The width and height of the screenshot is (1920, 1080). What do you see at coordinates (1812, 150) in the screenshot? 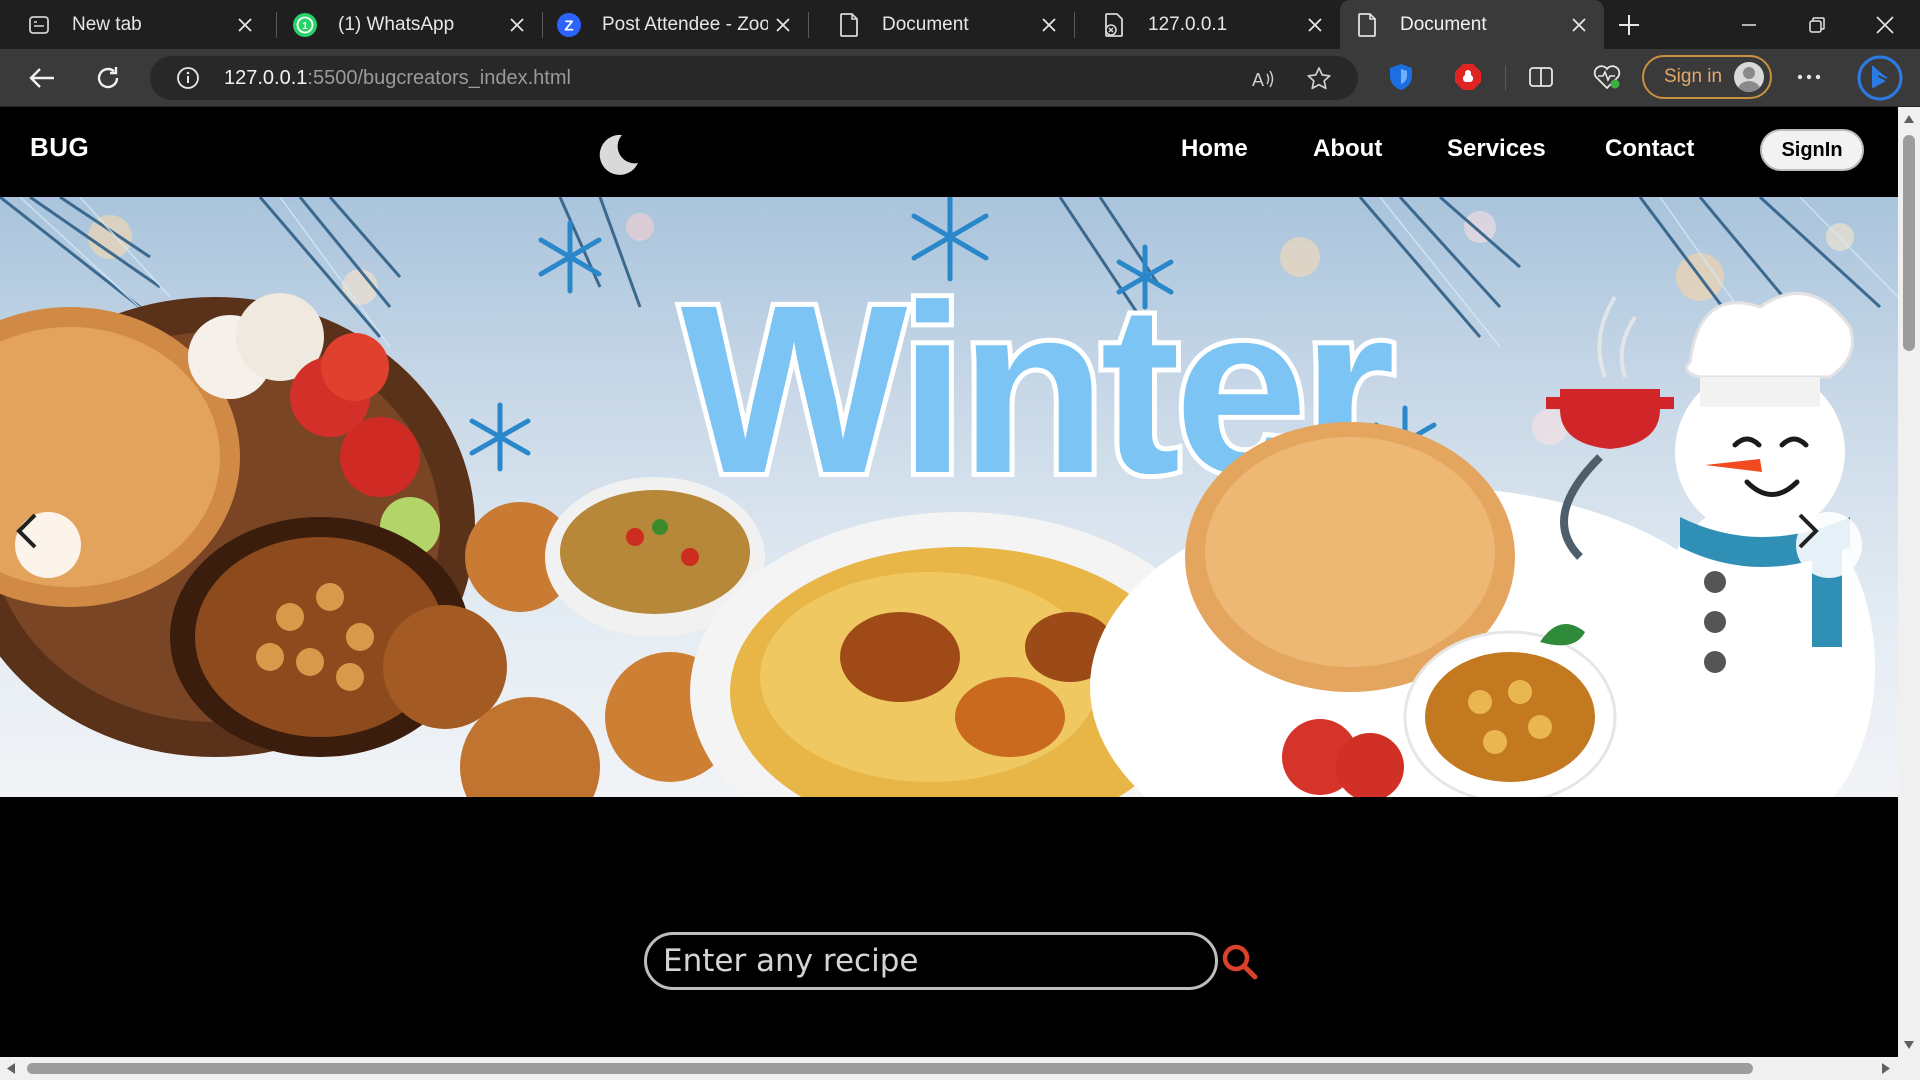
I see `signin-button: SignIn` at bounding box center [1812, 150].